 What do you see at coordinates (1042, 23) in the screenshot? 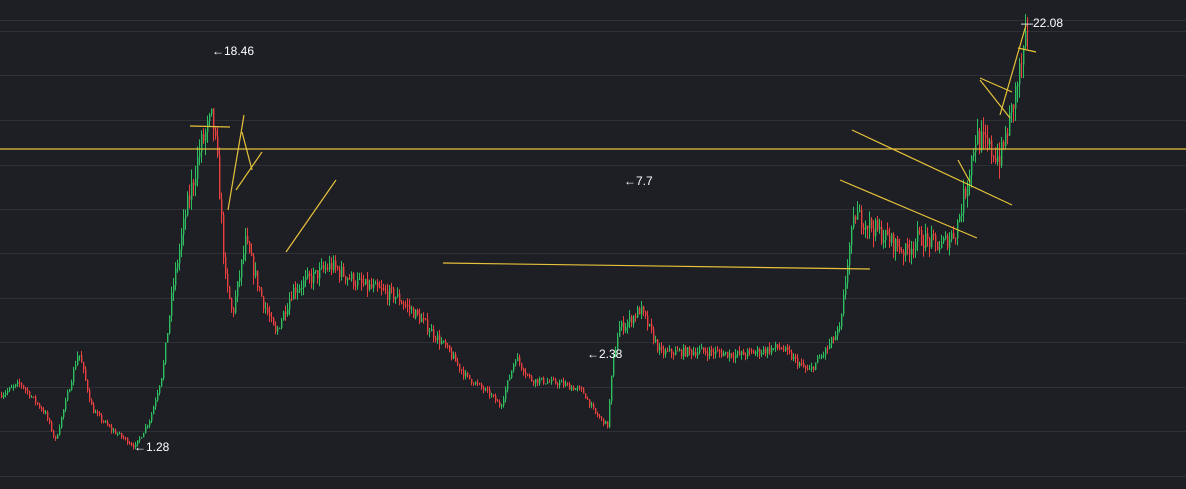
I see `annotation-high-22-08: —22.08` at bounding box center [1042, 23].